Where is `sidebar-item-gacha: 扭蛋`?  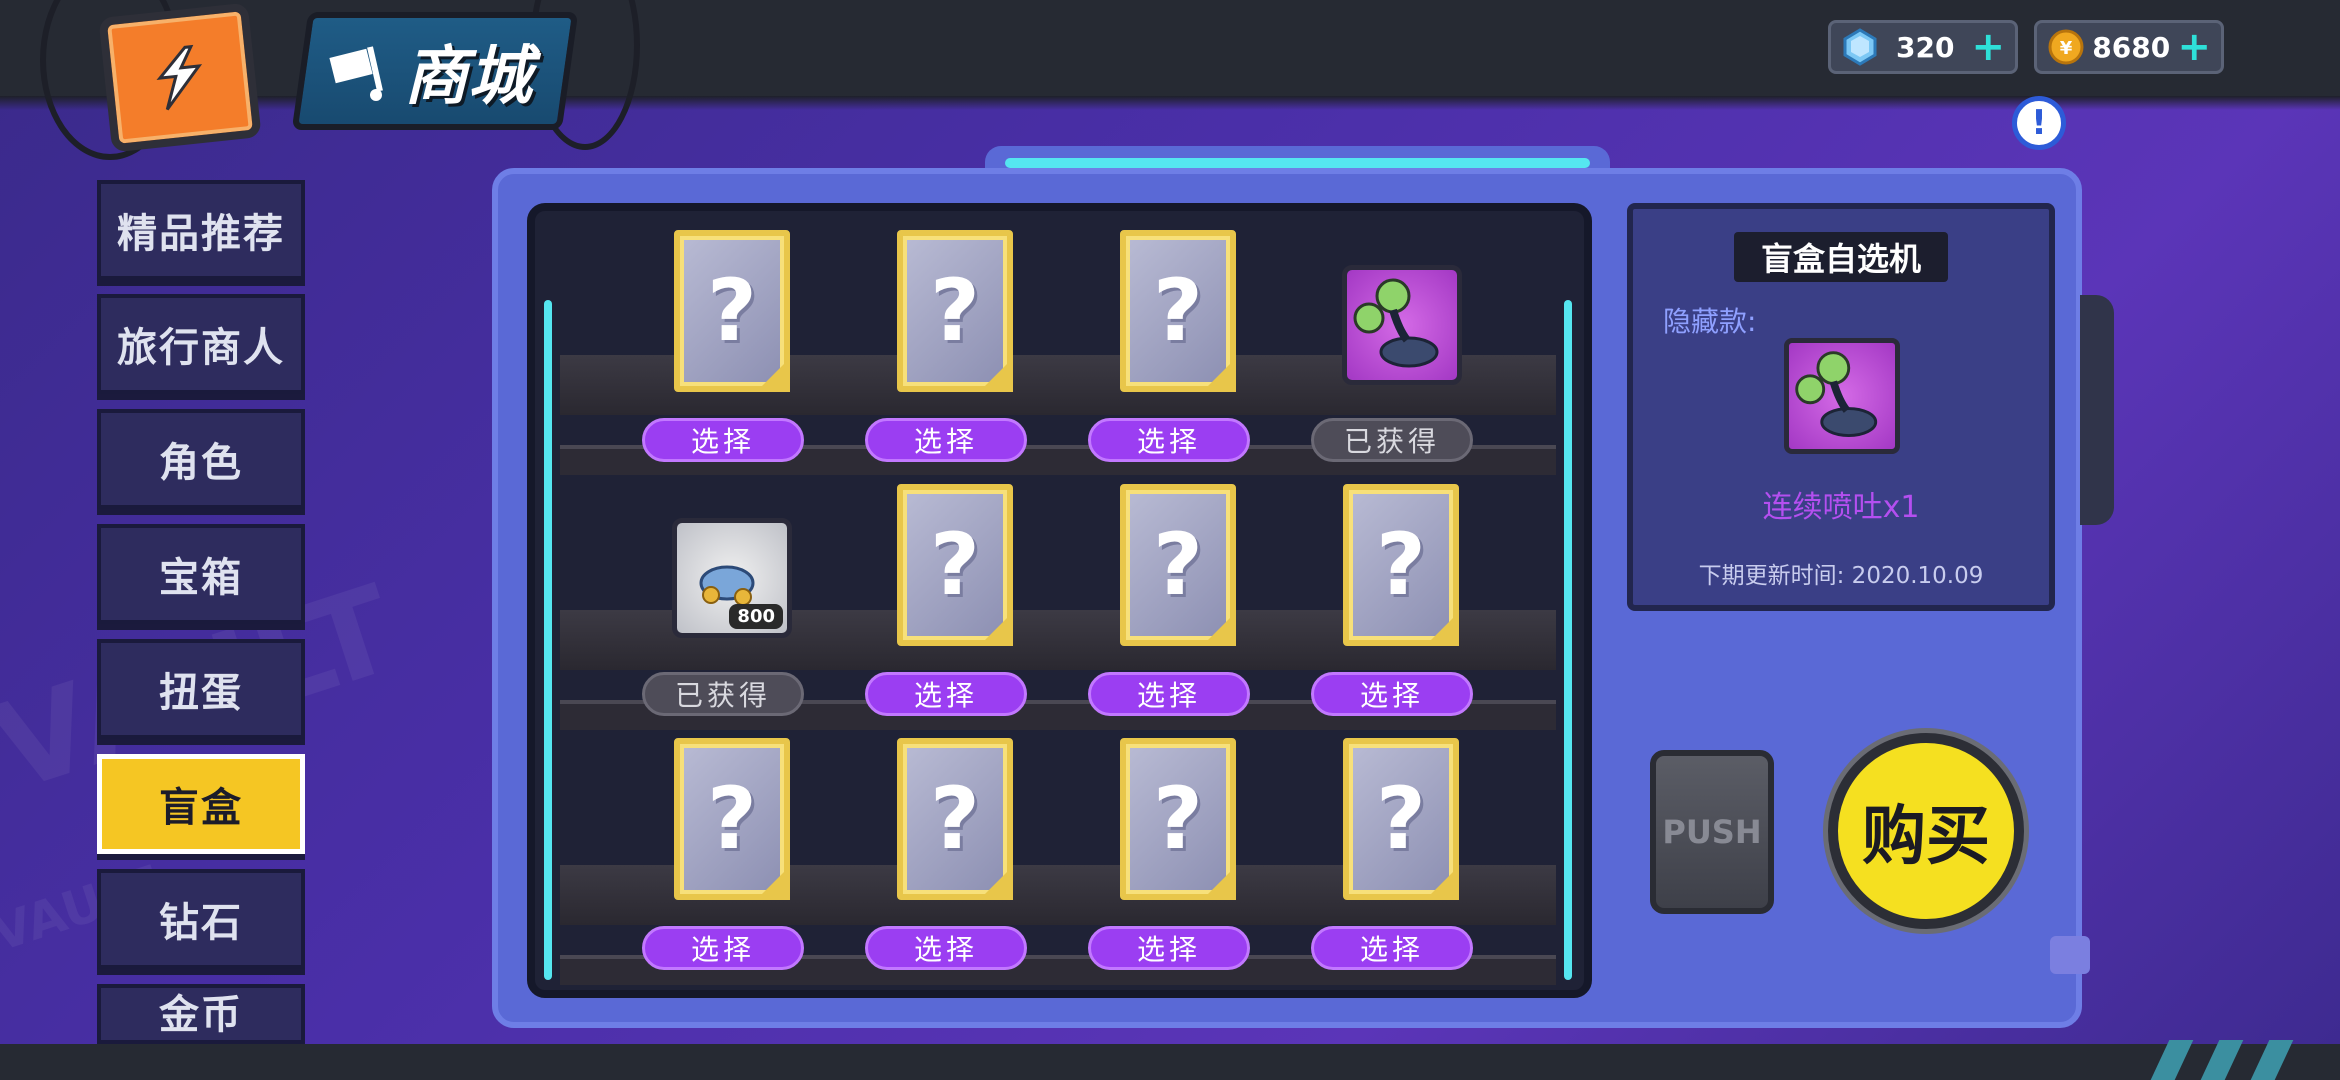 sidebar-item-gacha: 扭蛋 is located at coordinates (201, 689).